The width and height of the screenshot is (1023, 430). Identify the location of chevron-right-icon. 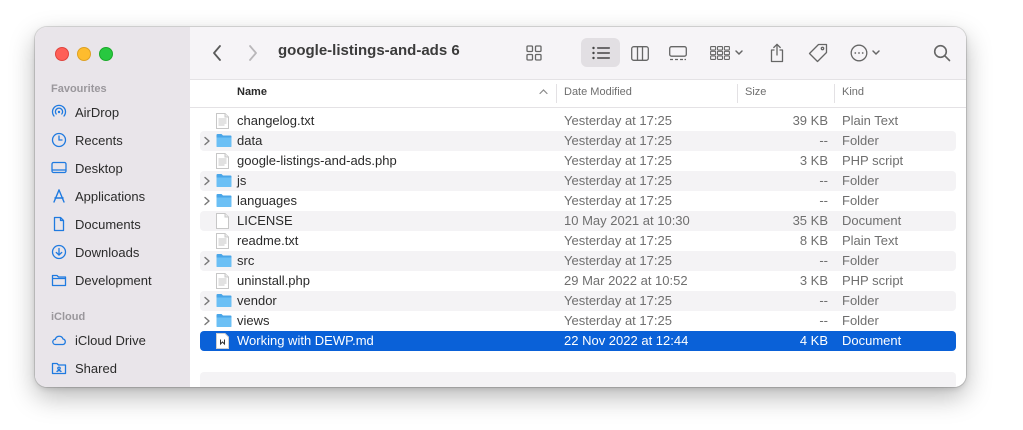
(253, 53).